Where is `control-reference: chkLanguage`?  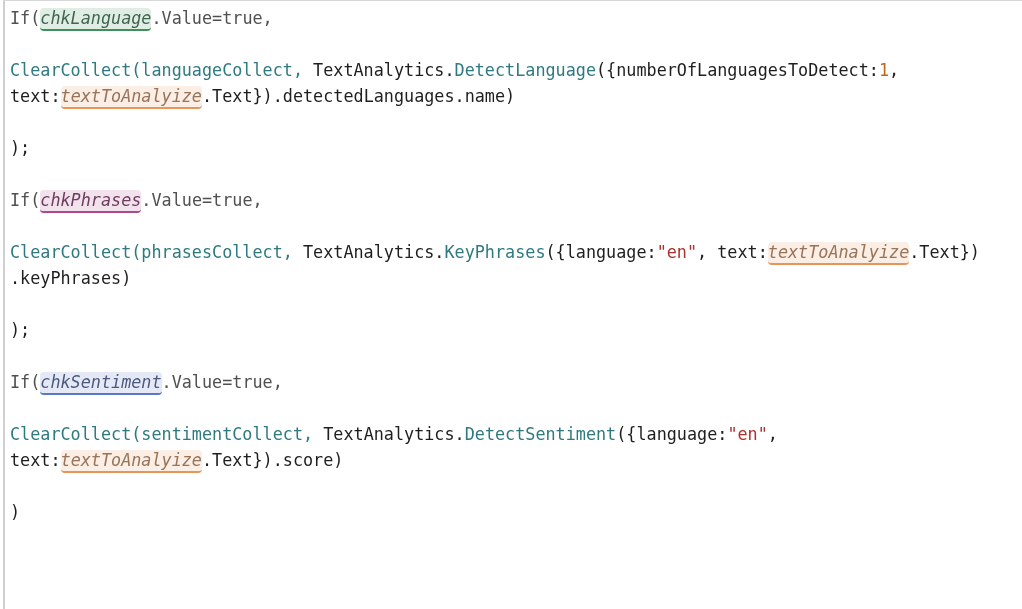
control-reference: chkLanguage is located at coordinates (96, 19).